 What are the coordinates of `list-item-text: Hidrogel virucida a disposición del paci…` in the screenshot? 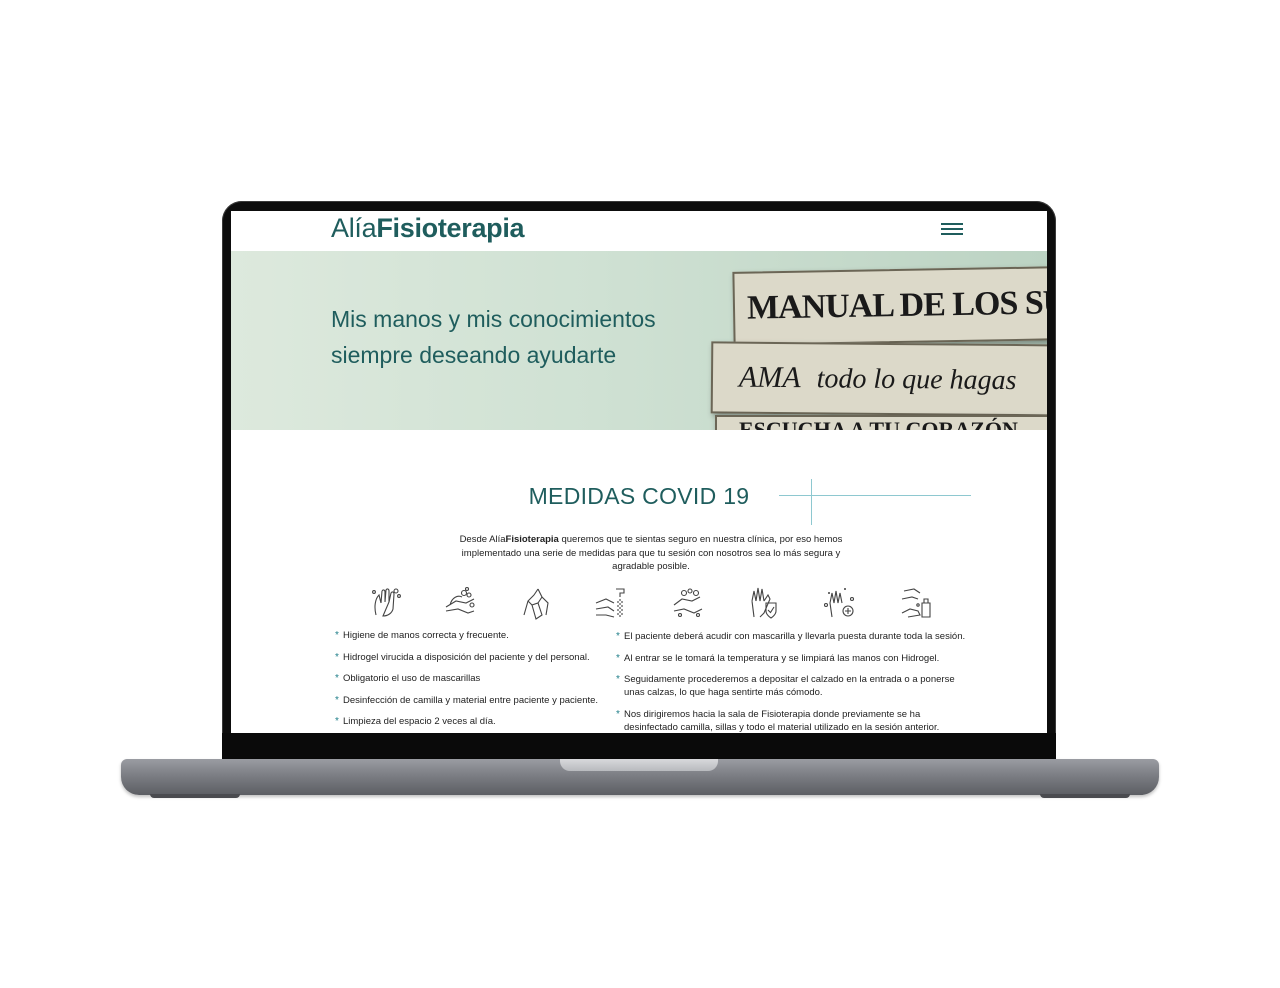 It's located at (466, 657).